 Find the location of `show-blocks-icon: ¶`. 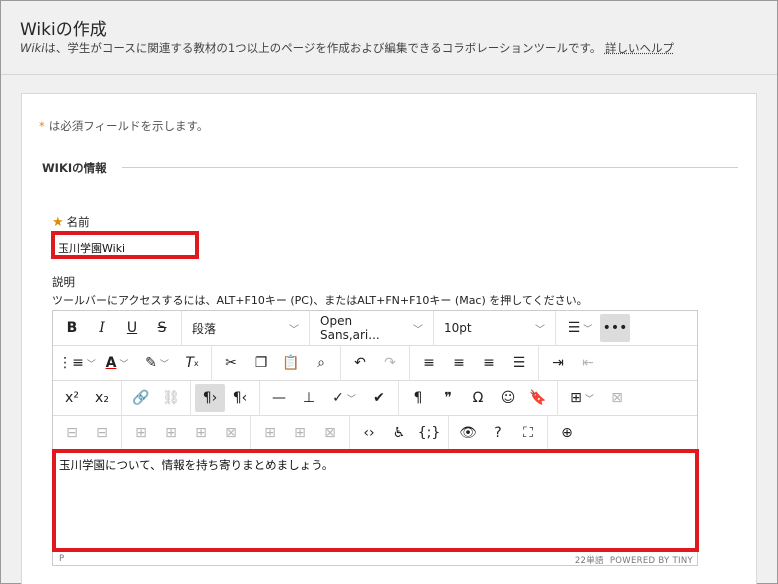

show-blocks-icon: ¶ is located at coordinates (418, 398).